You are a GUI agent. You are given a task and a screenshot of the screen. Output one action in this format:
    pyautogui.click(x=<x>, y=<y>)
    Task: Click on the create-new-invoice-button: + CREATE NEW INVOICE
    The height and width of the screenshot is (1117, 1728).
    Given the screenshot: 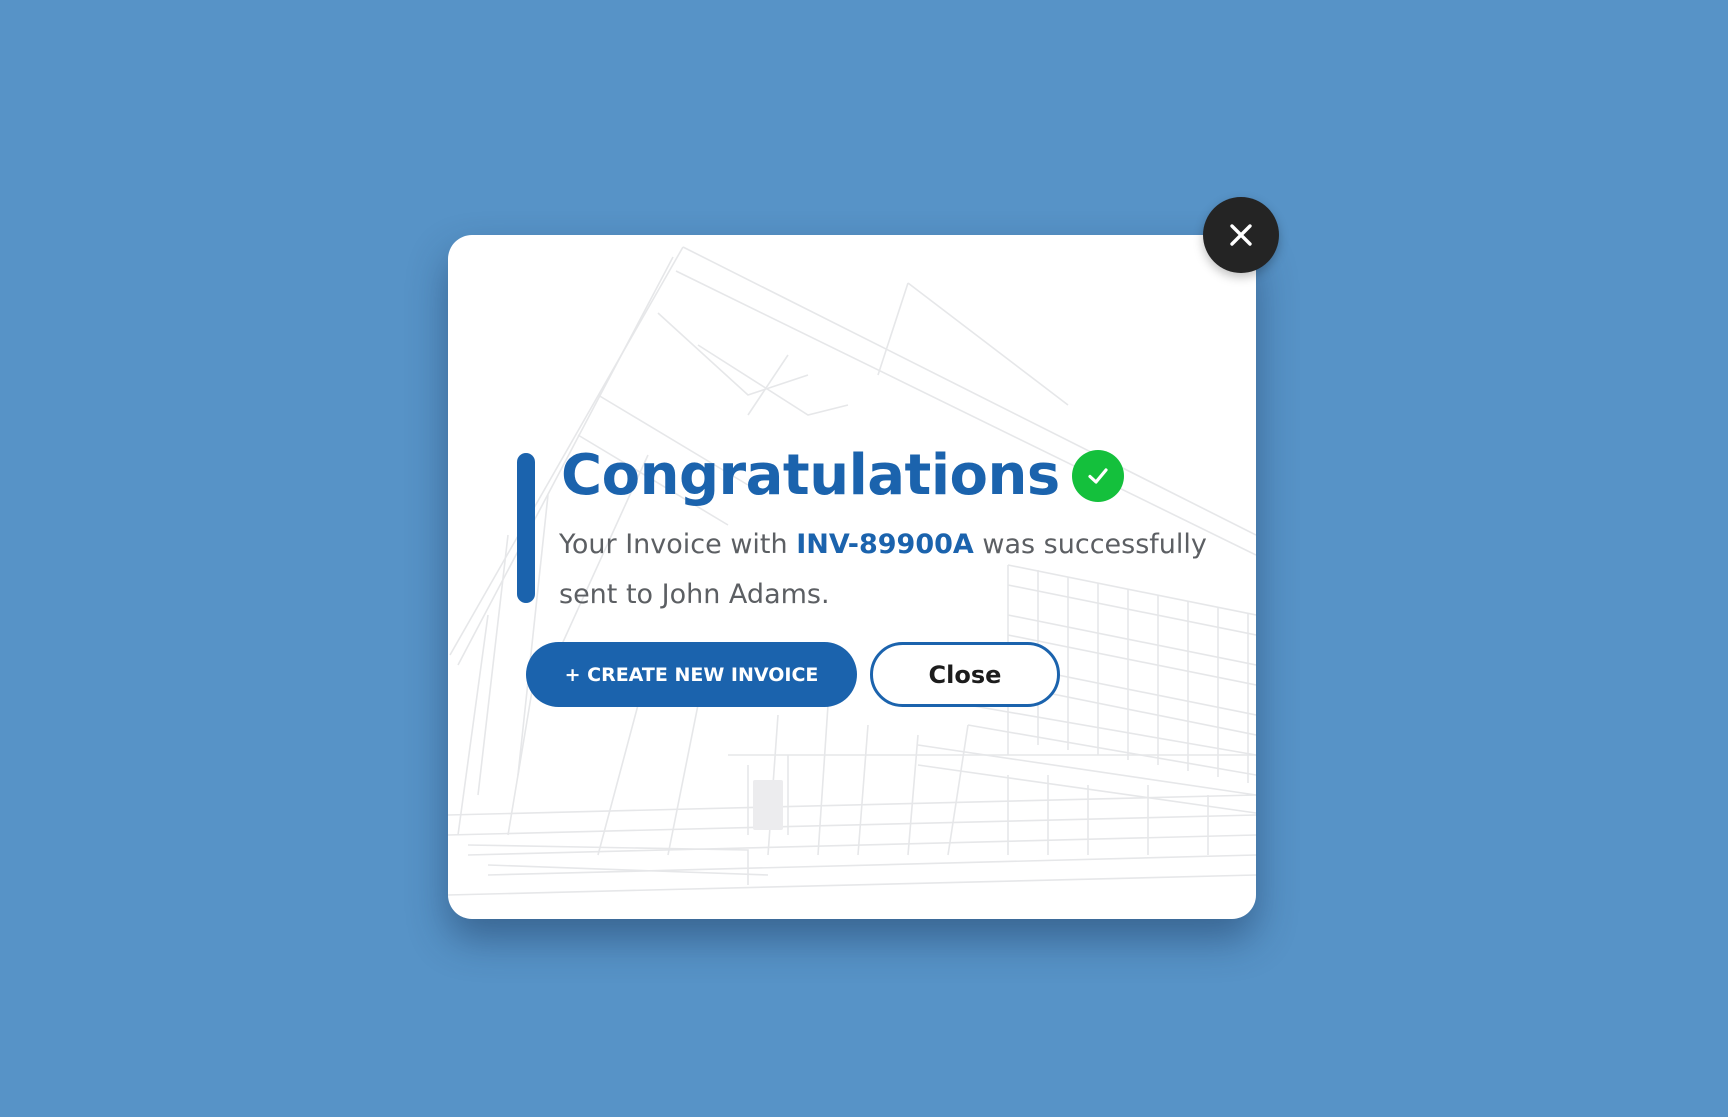 What is the action you would take?
    pyautogui.click(x=691, y=674)
    